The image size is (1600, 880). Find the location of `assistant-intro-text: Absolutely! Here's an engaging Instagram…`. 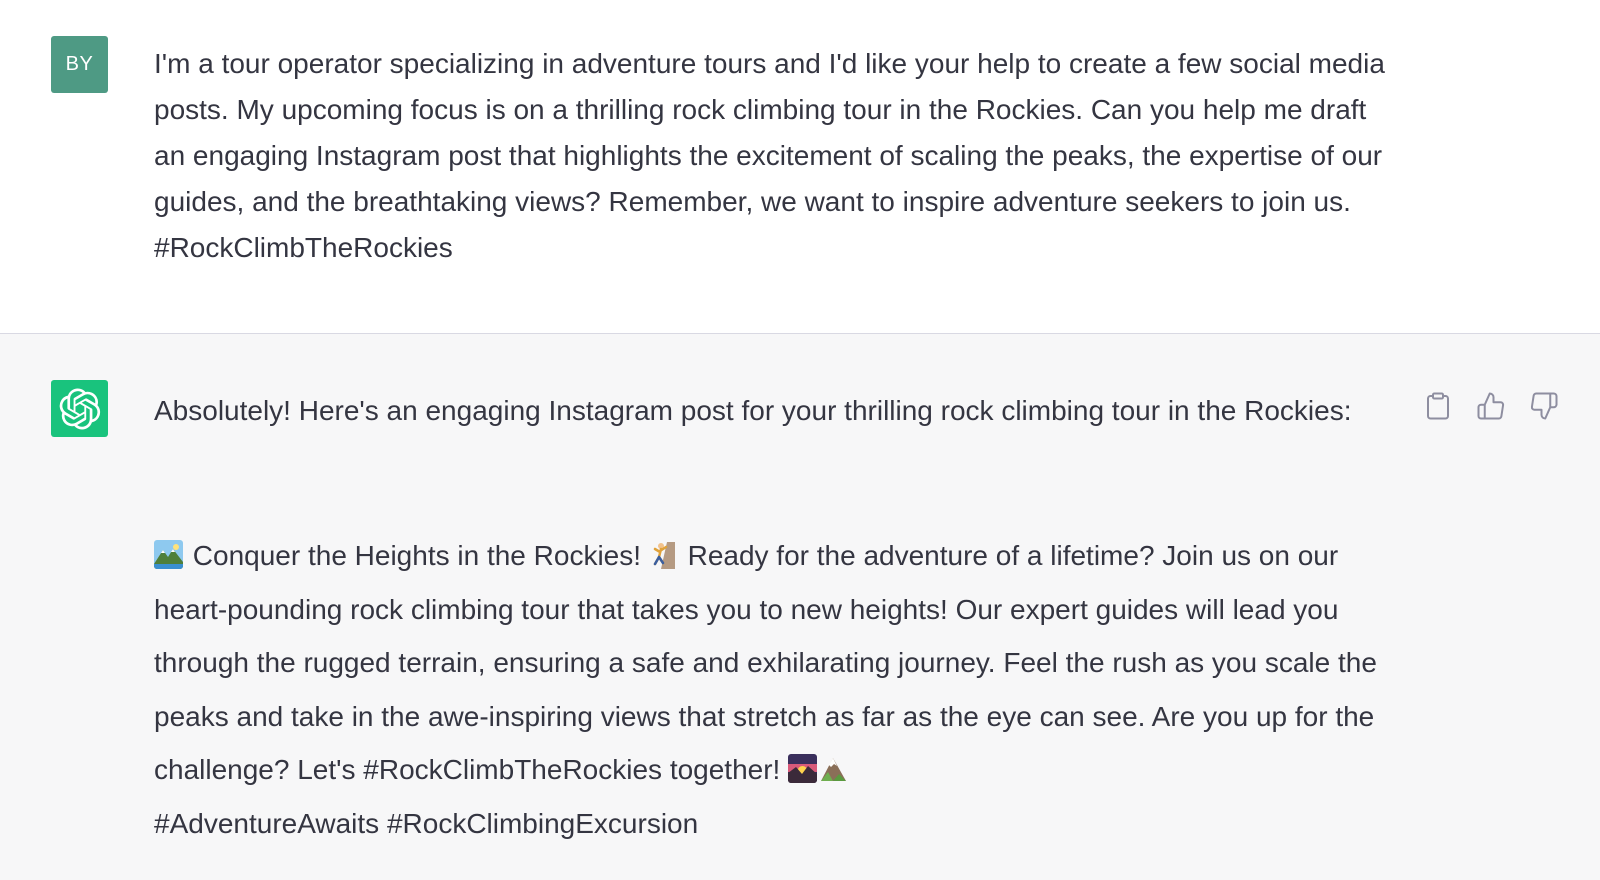

assistant-intro-text: Absolutely! Here's an engaging Instagram… is located at coordinates (753, 410).